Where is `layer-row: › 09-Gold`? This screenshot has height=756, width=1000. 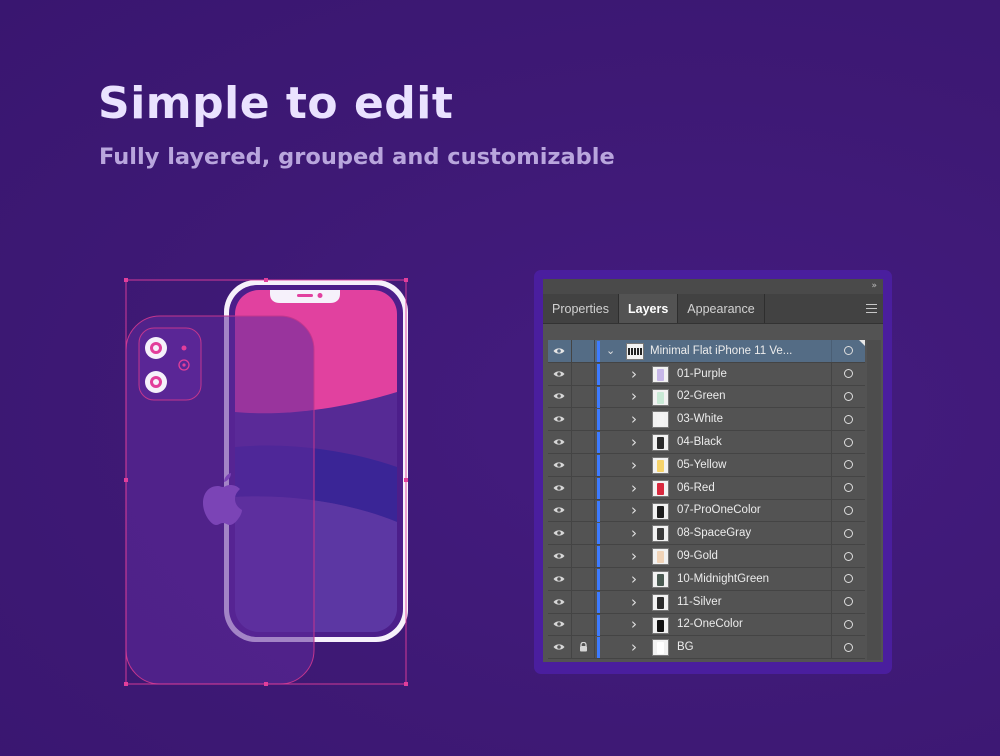 layer-row: › 09-Gold is located at coordinates (706, 556).